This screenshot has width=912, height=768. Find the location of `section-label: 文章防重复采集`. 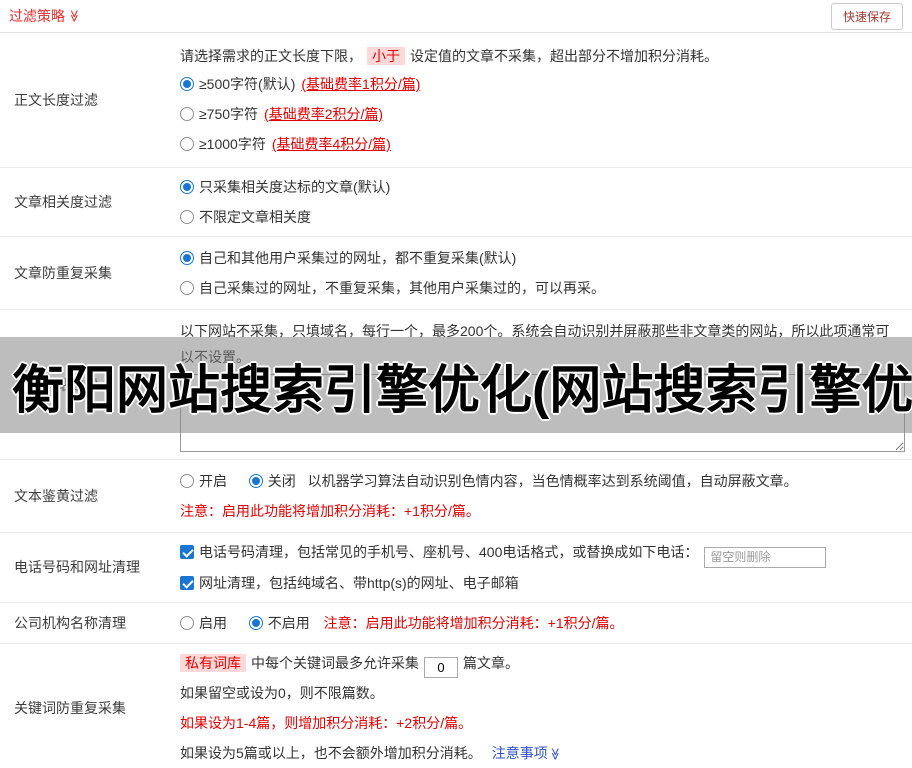

section-label: 文章防重复采集 is located at coordinates (63, 273).